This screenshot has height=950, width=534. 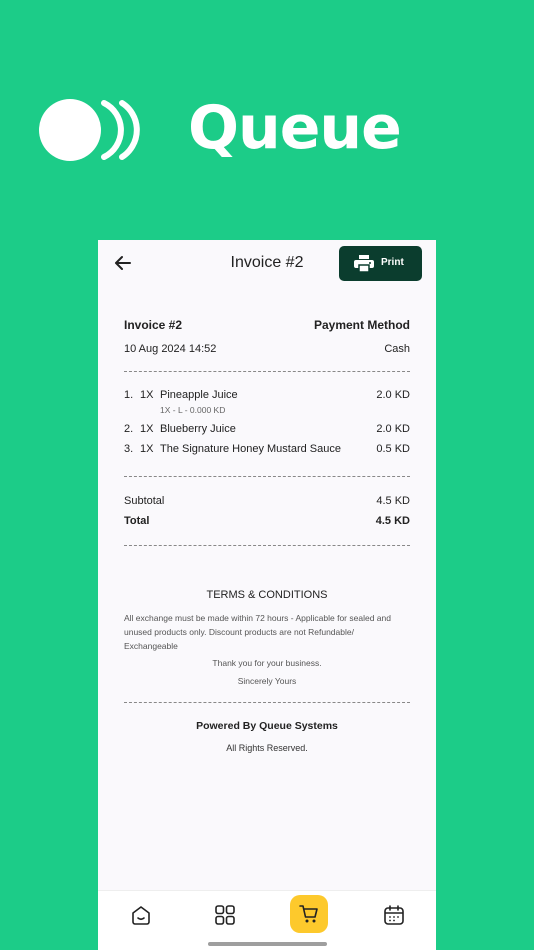 I want to click on brand-logo: Queue, so click(x=220, y=128).